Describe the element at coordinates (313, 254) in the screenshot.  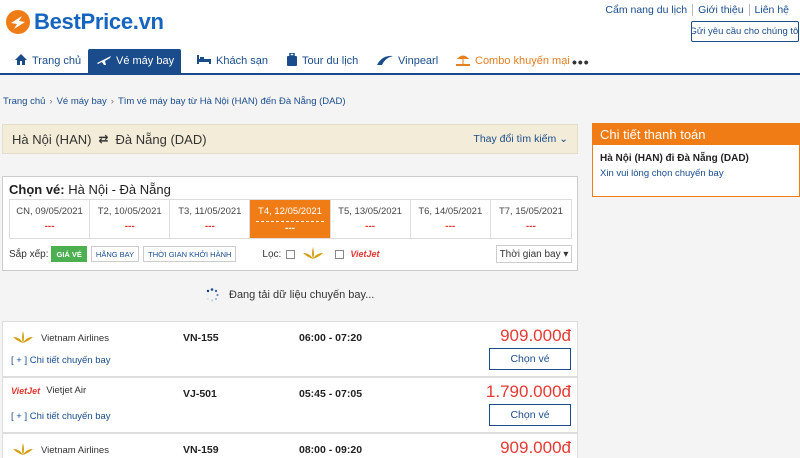
I see `vietnam-airlines-logo-icon` at that location.